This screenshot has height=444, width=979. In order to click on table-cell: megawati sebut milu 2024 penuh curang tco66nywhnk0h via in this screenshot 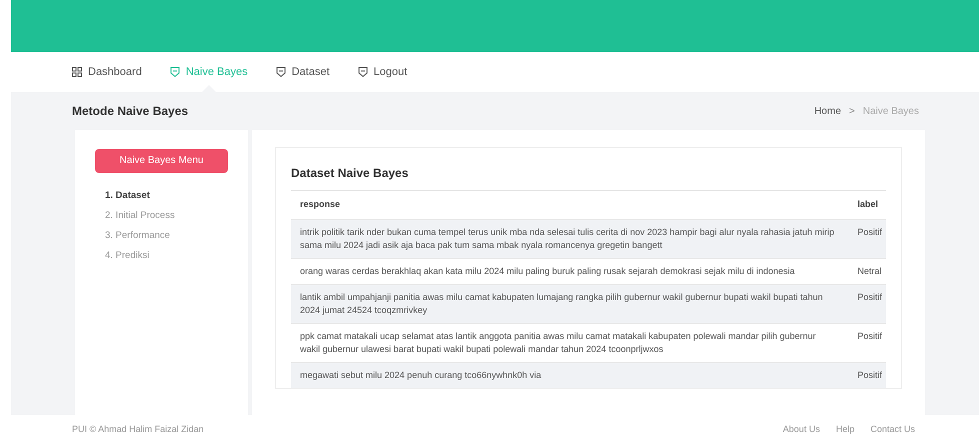, I will do `click(568, 375)`.